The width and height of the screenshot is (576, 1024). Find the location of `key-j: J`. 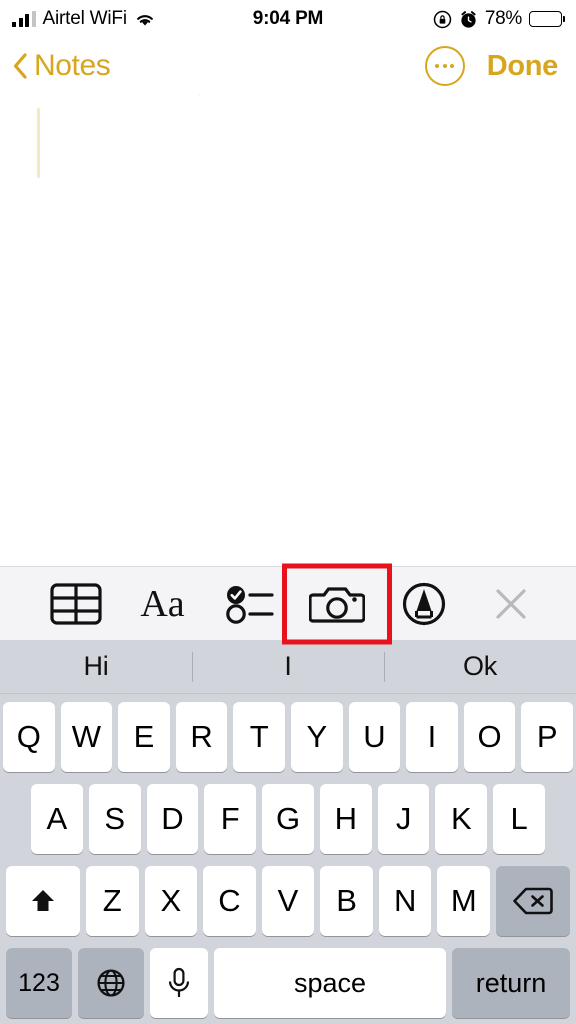

key-j: J is located at coordinates (403, 819).